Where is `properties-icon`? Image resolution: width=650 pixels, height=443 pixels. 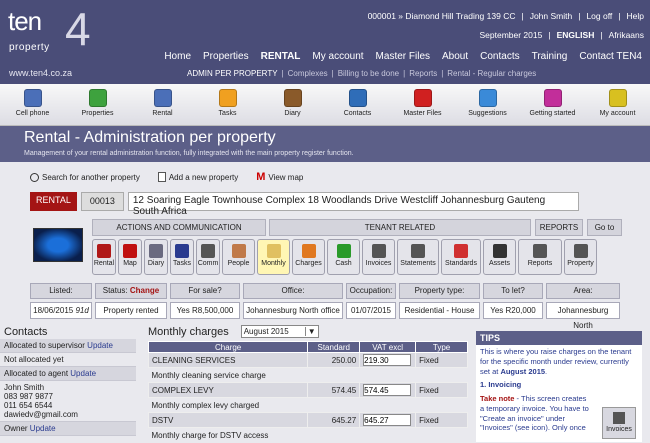 properties-icon is located at coordinates (97, 98).